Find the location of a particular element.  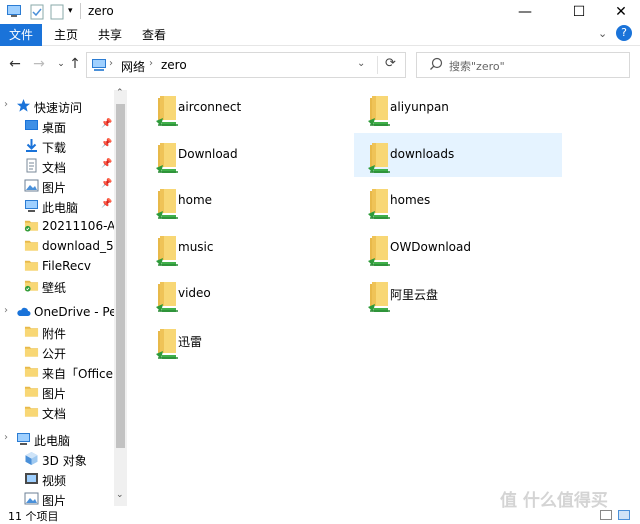

sidebar-item: 文档 is located at coordinates (57, 412).